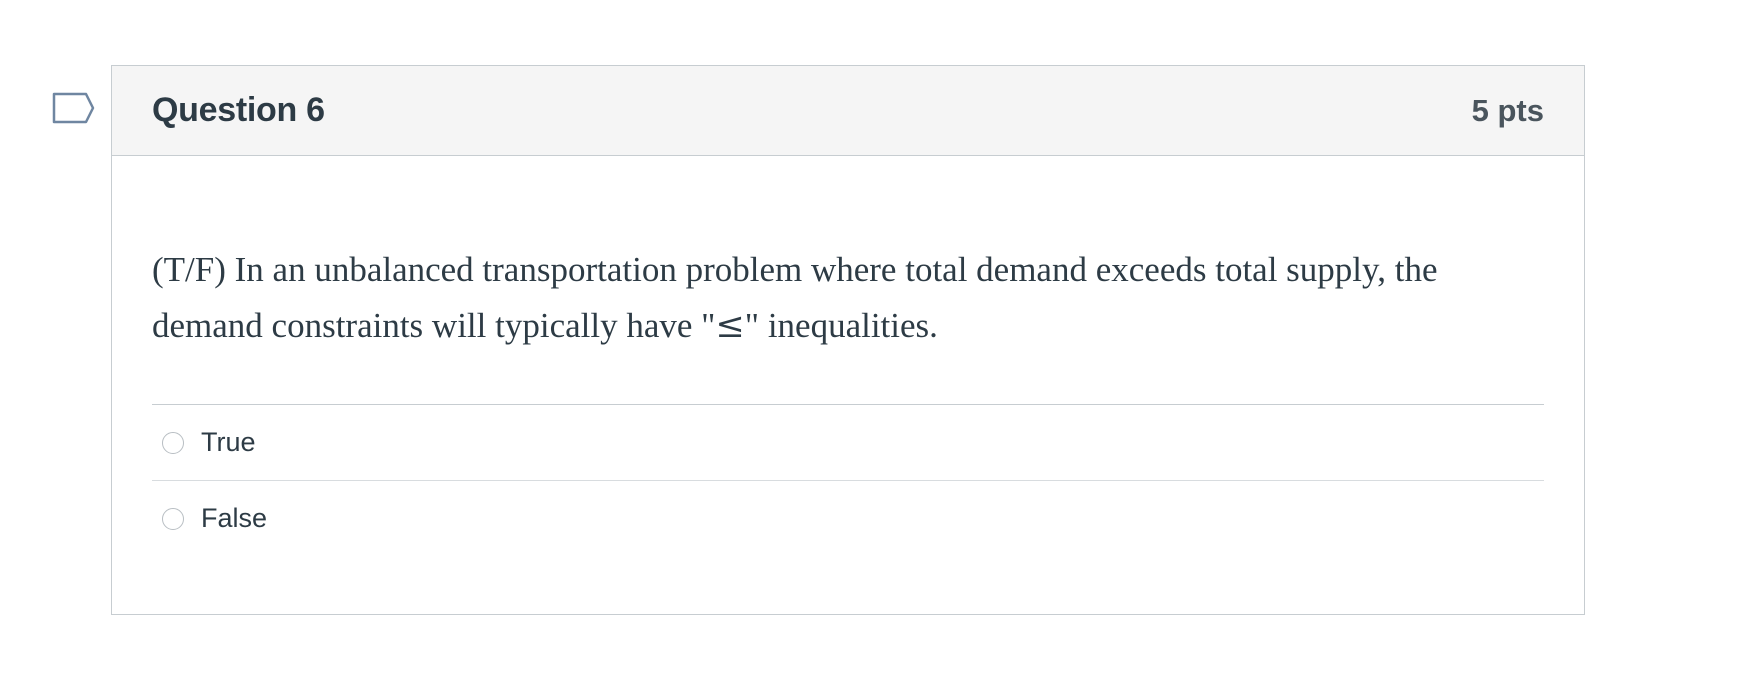  What do you see at coordinates (848, 111) in the screenshot?
I see `question-header: Question 6 5 pts` at bounding box center [848, 111].